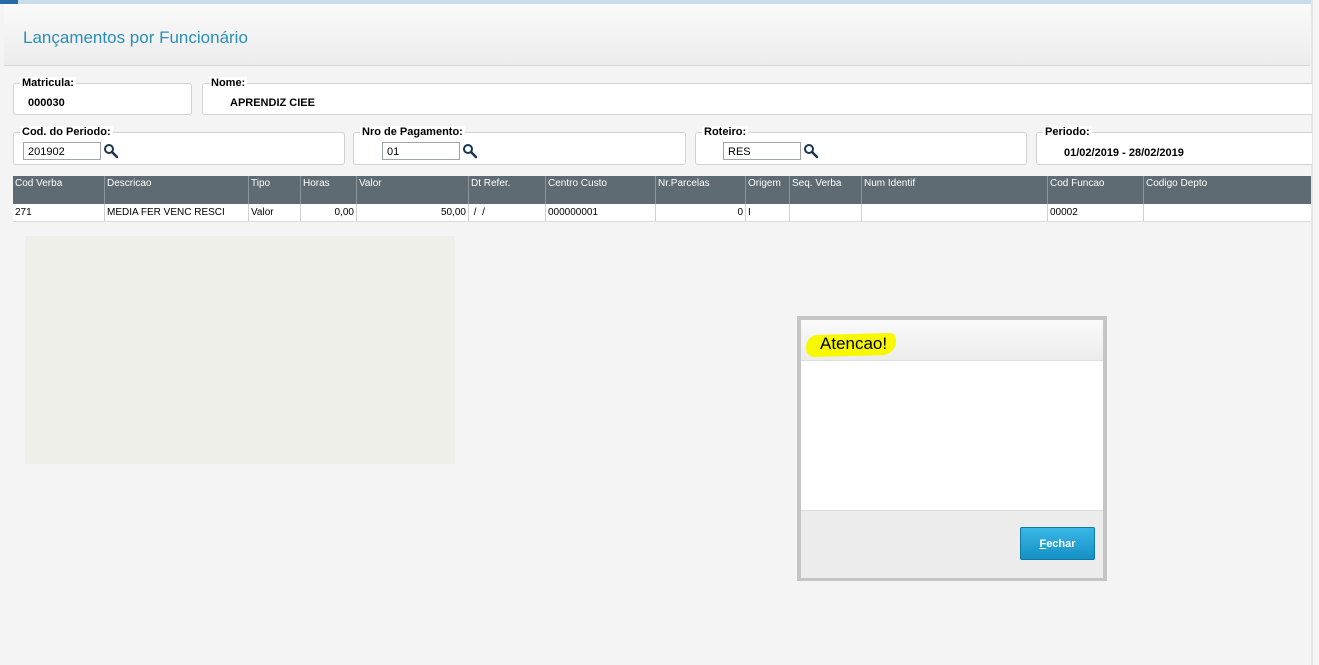  What do you see at coordinates (272, 103) in the screenshot?
I see `nome-value: APRENDIZ CIEE` at bounding box center [272, 103].